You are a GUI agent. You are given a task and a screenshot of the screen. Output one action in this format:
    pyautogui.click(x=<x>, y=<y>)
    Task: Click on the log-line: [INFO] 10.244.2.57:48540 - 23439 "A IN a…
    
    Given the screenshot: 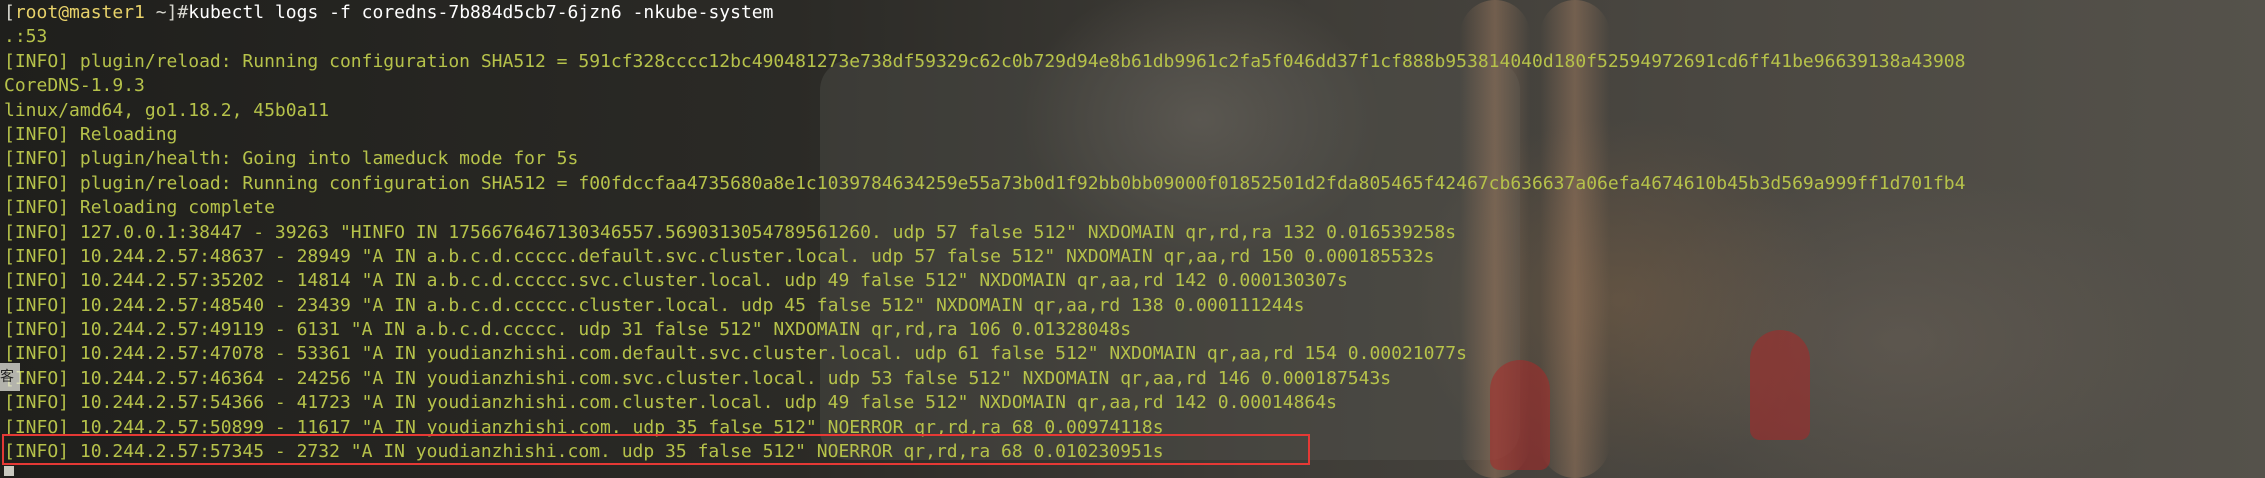 What is the action you would take?
    pyautogui.click(x=654, y=305)
    